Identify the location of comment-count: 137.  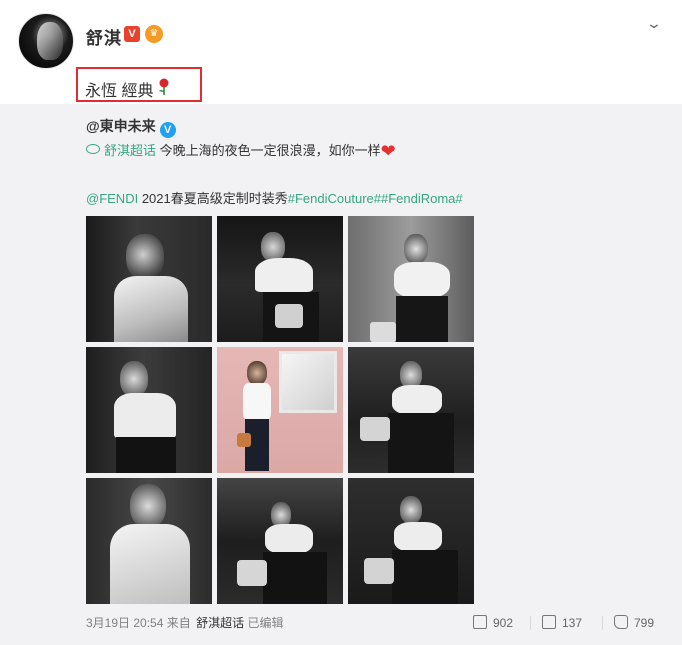
(572, 623).